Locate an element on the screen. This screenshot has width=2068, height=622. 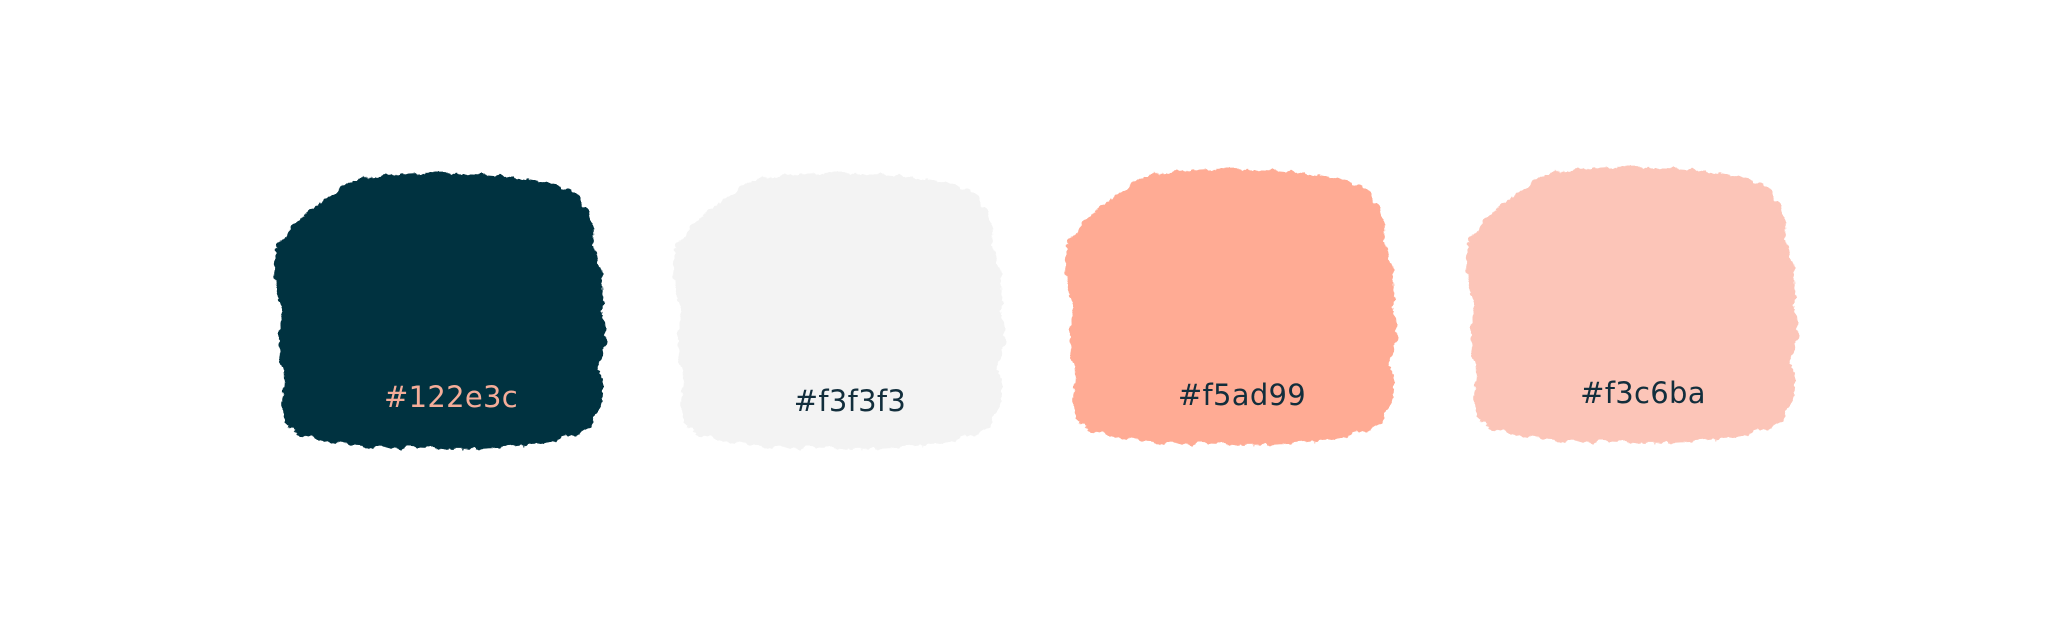
swatch-1-label: #122e3c is located at coordinates (451, 397).